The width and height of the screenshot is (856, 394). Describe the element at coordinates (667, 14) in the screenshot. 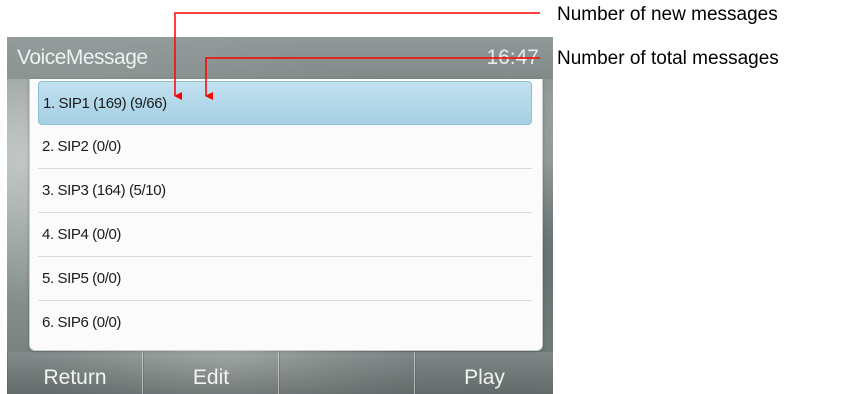

I see `new-messages-annotation: Number of new messages` at that location.